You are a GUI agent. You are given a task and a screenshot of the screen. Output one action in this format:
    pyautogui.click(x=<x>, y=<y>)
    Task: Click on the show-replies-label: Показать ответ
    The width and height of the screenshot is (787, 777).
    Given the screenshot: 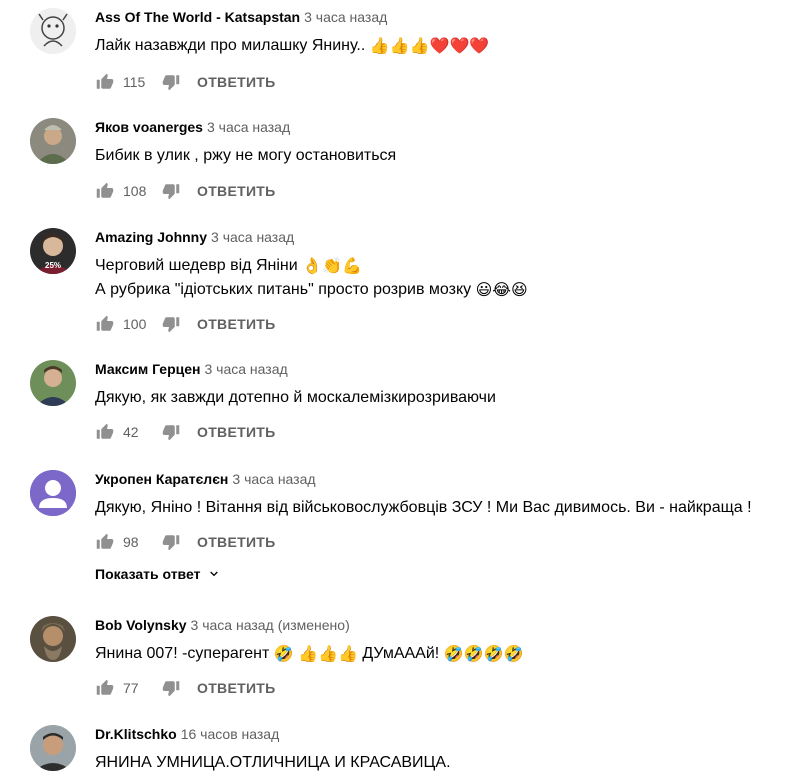 What is the action you would take?
    pyautogui.click(x=148, y=574)
    